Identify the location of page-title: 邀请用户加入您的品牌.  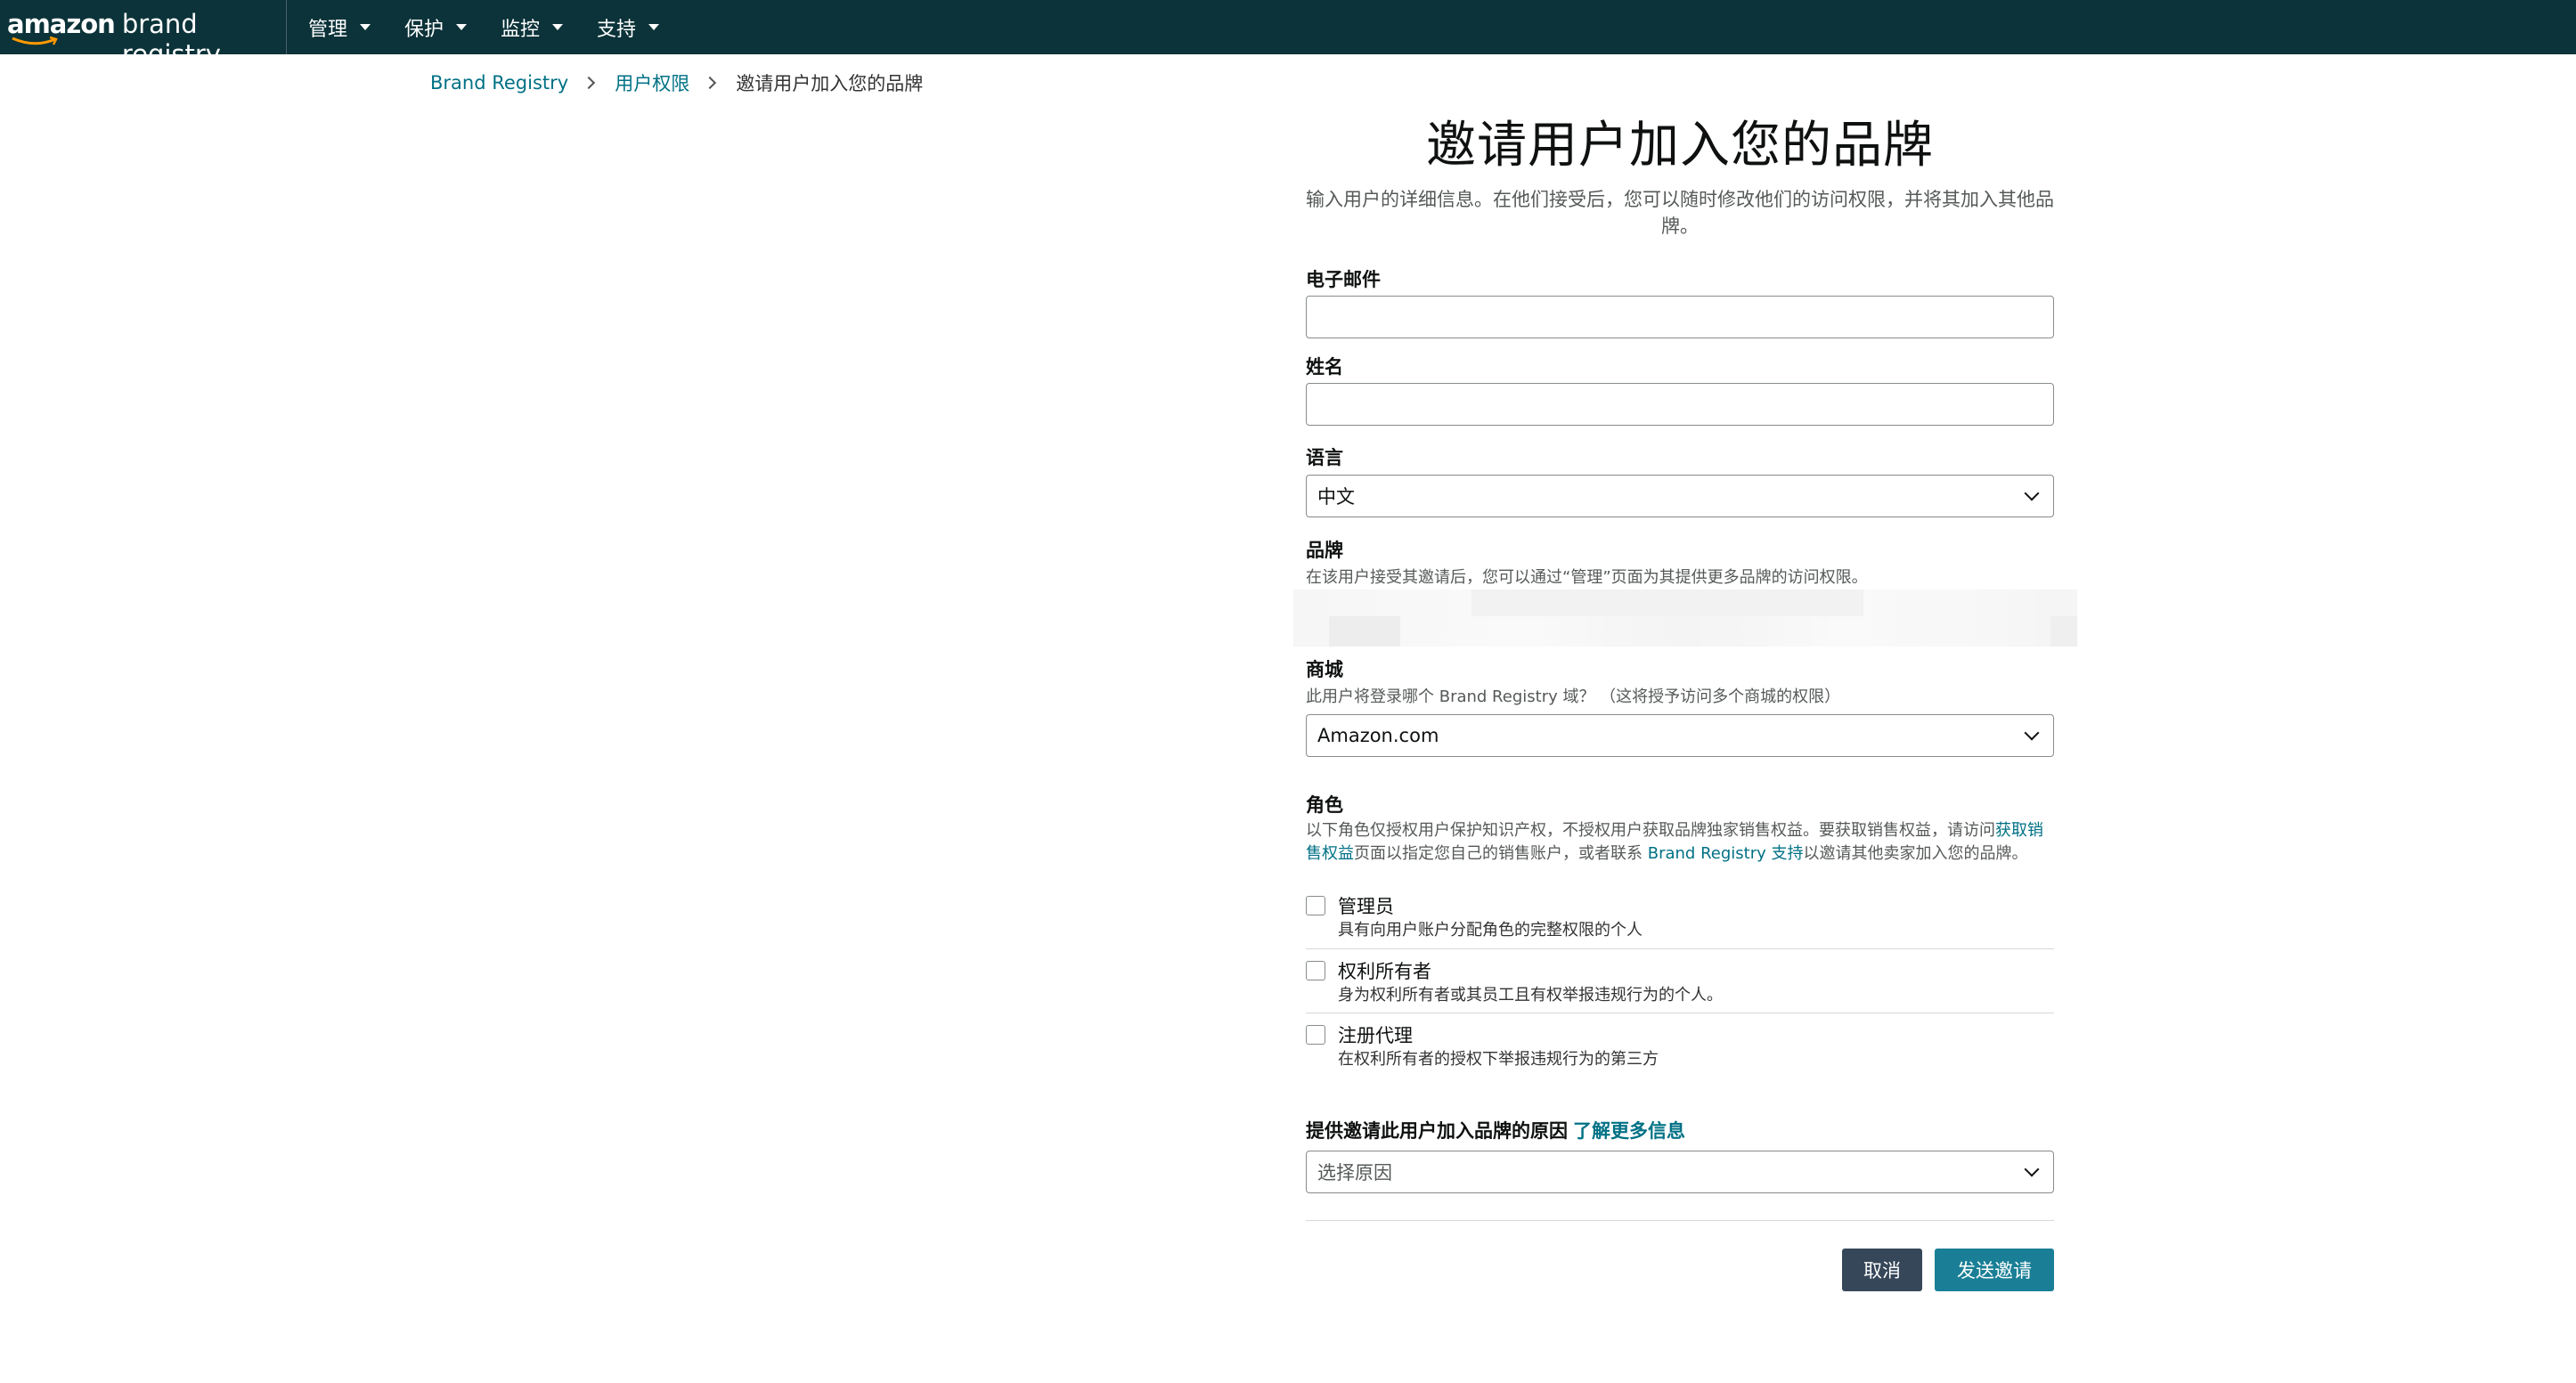
(1680, 146).